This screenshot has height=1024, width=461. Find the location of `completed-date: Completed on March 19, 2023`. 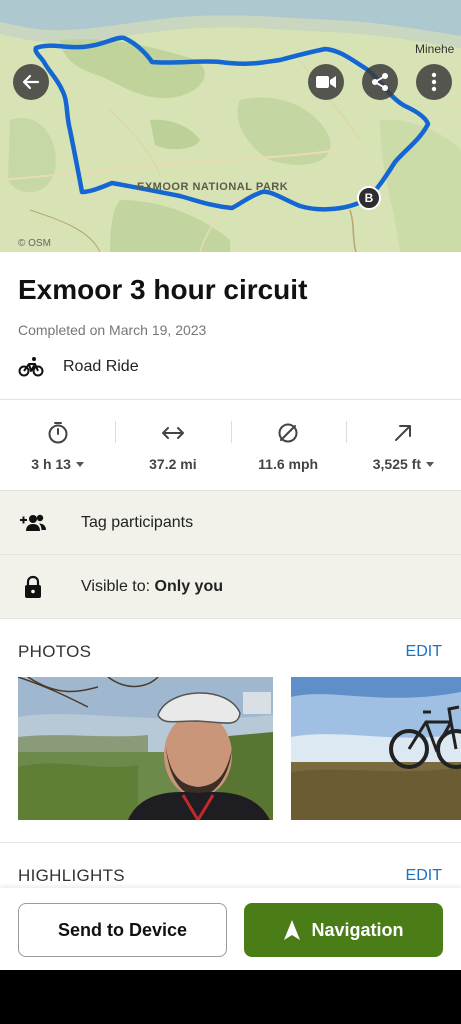

completed-date: Completed on March 19, 2023 is located at coordinates (112, 330).